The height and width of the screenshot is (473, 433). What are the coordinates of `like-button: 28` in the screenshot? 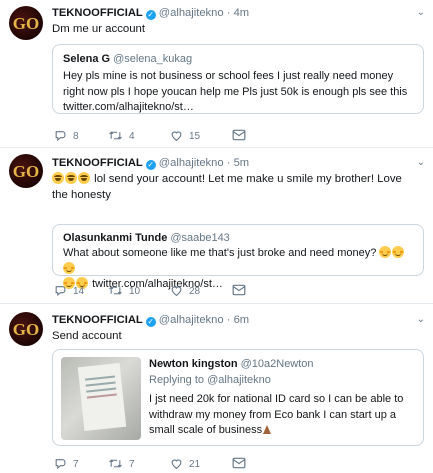 It's located at (185, 290).